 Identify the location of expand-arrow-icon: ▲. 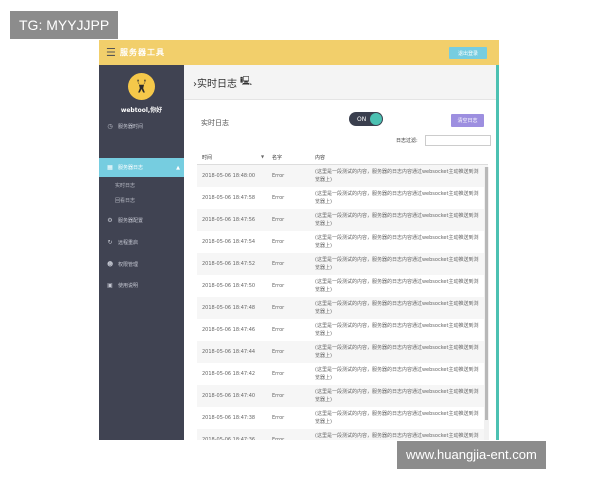
(178, 167).